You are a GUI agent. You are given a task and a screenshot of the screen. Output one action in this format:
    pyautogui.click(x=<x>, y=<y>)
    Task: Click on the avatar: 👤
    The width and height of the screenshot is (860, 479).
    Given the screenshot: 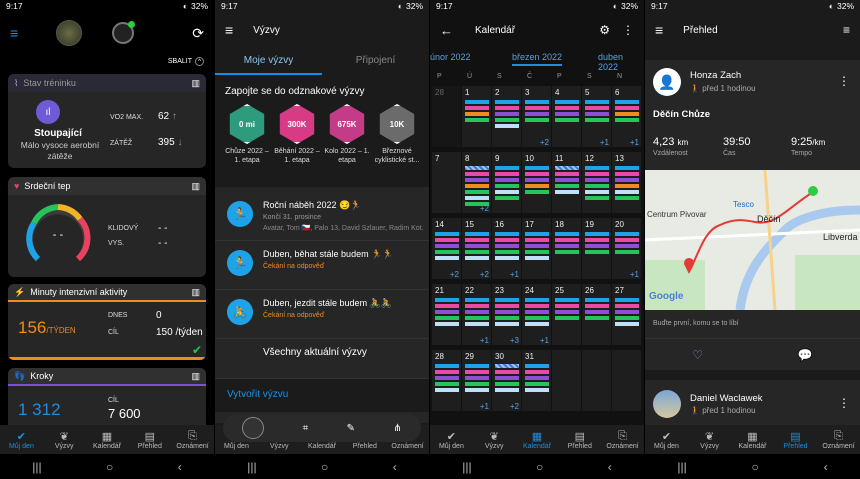 What is the action you would take?
    pyautogui.click(x=667, y=82)
    